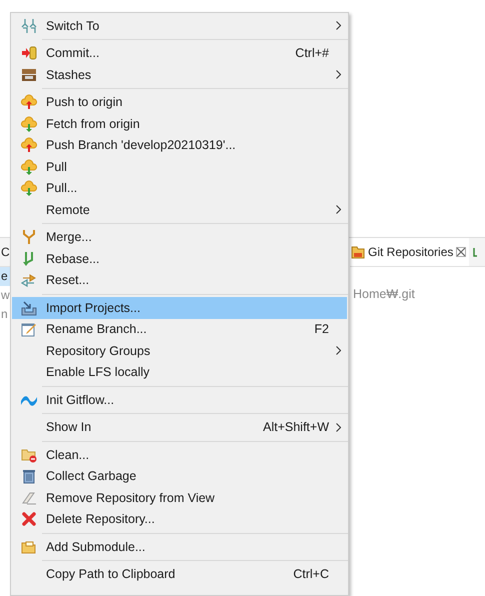  What do you see at coordinates (179, 351) in the screenshot?
I see `menu-item: Repository Groups` at bounding box center [179, 351].